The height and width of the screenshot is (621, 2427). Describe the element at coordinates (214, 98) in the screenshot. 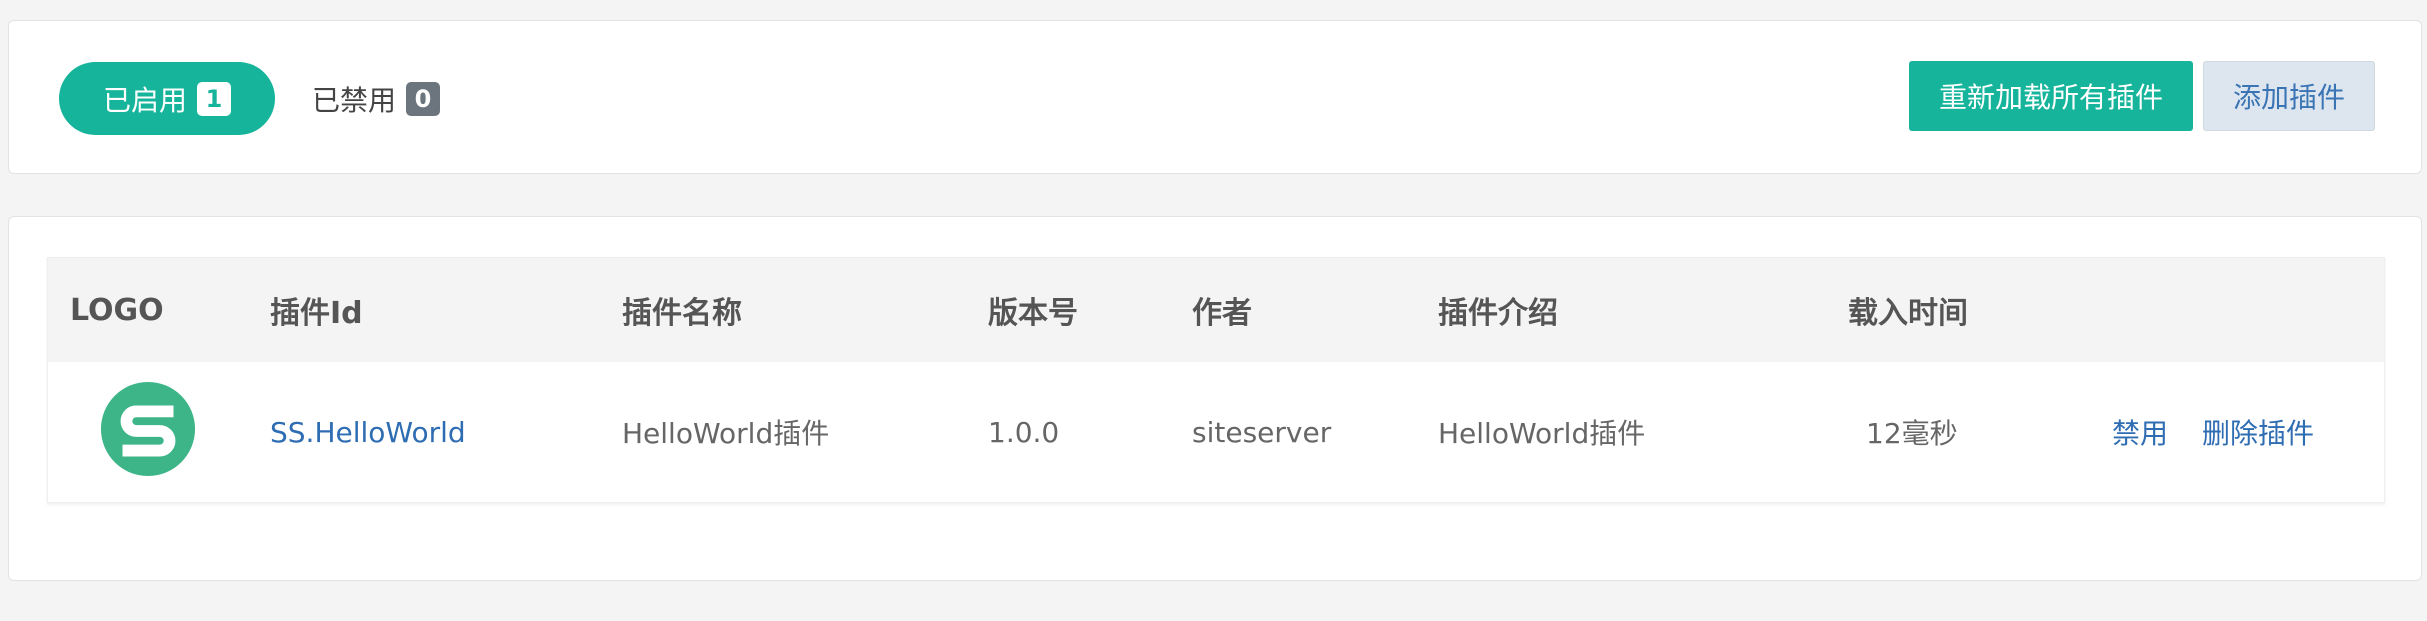

I see `enabled-count-badge: 1` at that location.